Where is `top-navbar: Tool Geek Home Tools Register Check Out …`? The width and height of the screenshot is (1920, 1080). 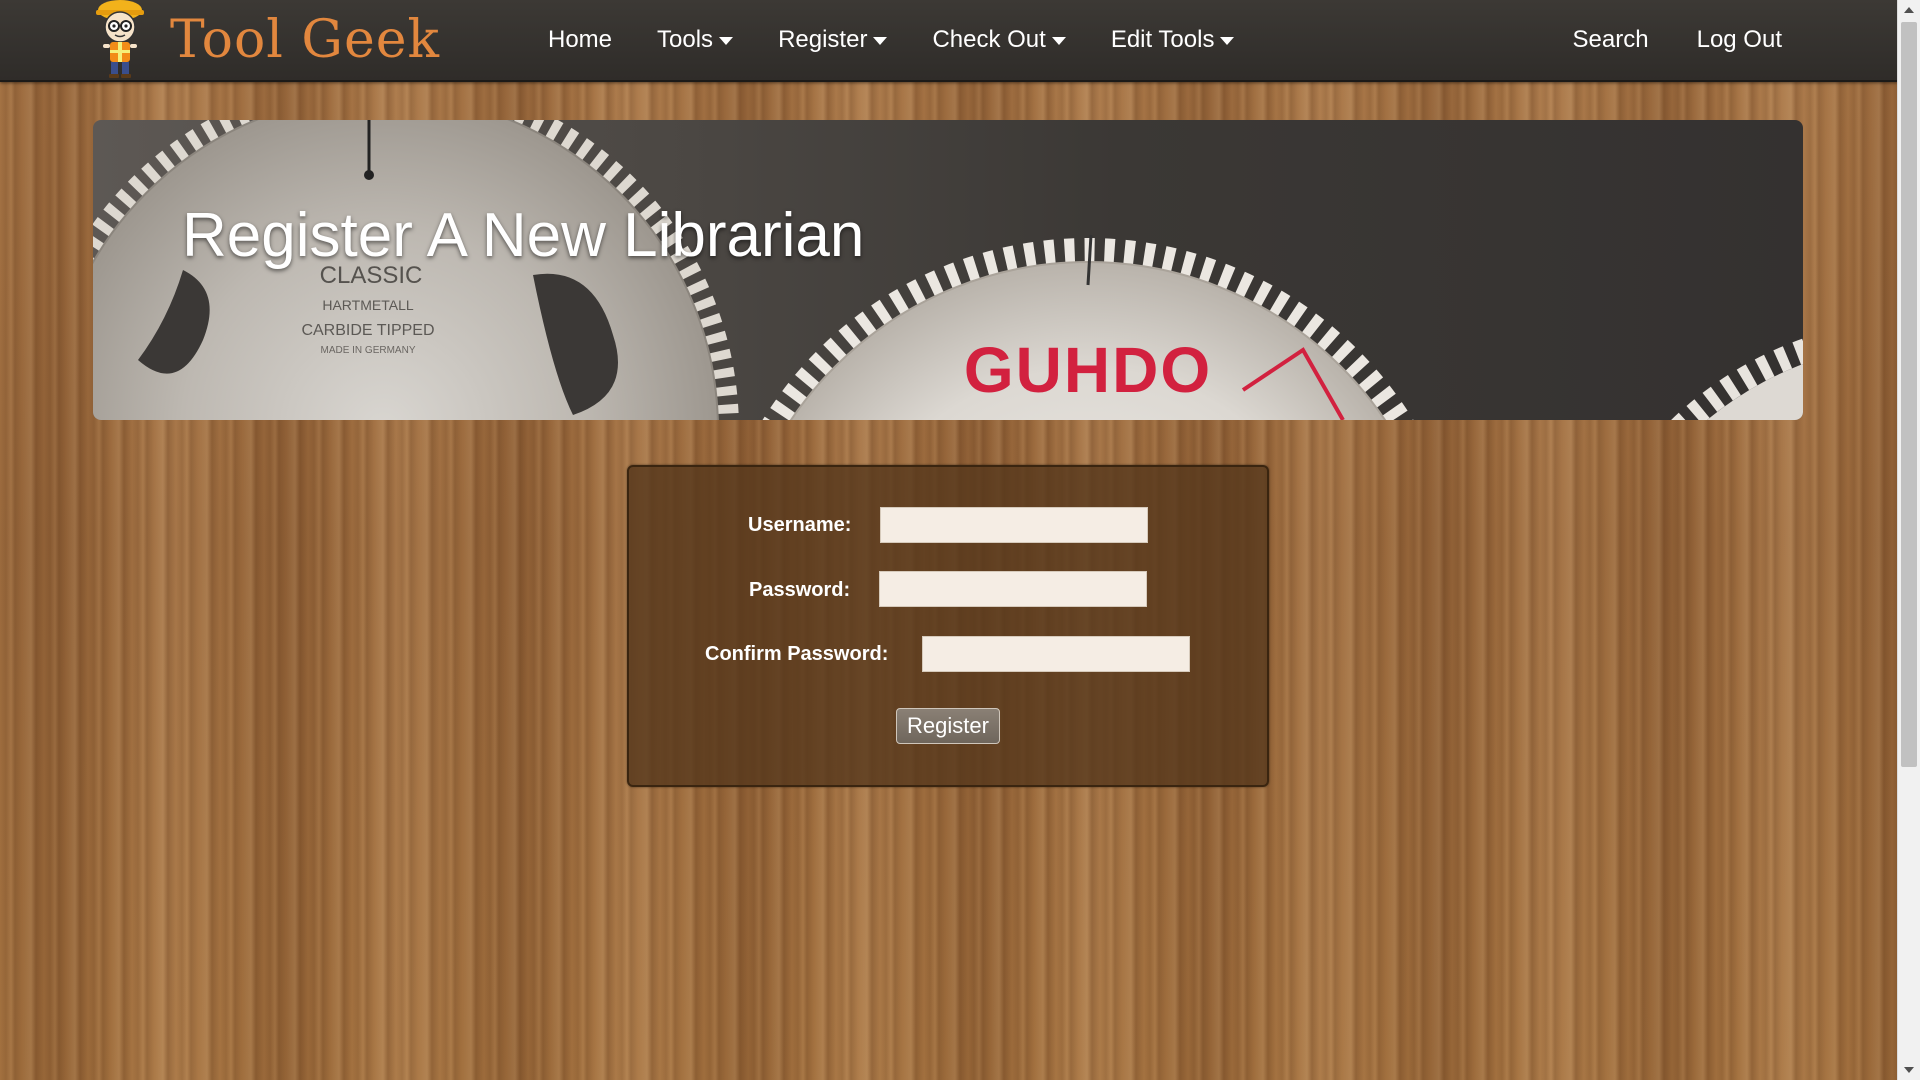
top-navbar: Tool Geek Home Tools Register Check Out … is located at coordinates (949, 41).